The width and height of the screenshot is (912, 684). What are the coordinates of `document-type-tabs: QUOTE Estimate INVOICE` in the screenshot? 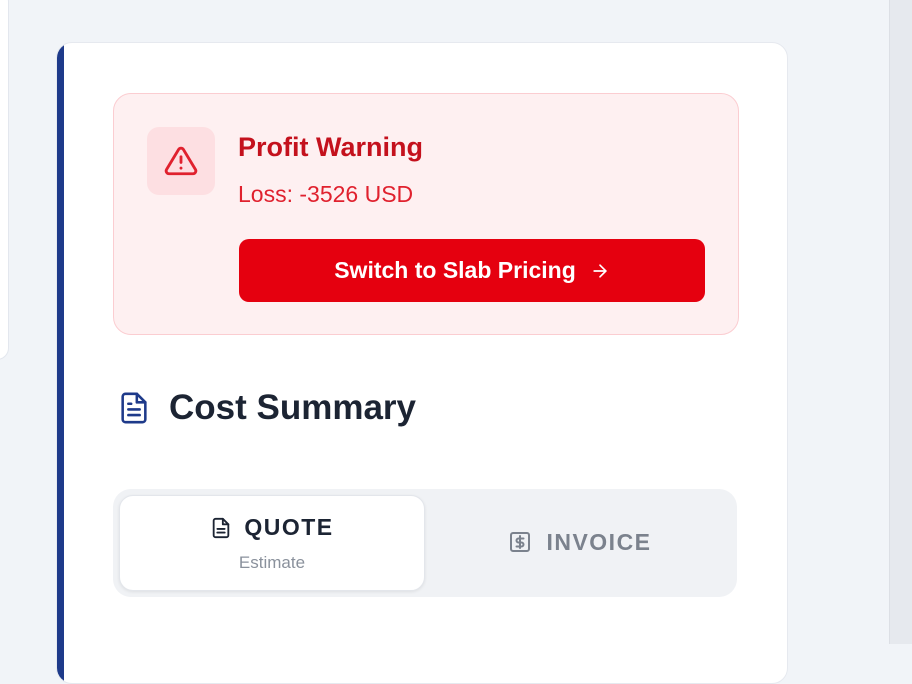 It's located at (425, 543).